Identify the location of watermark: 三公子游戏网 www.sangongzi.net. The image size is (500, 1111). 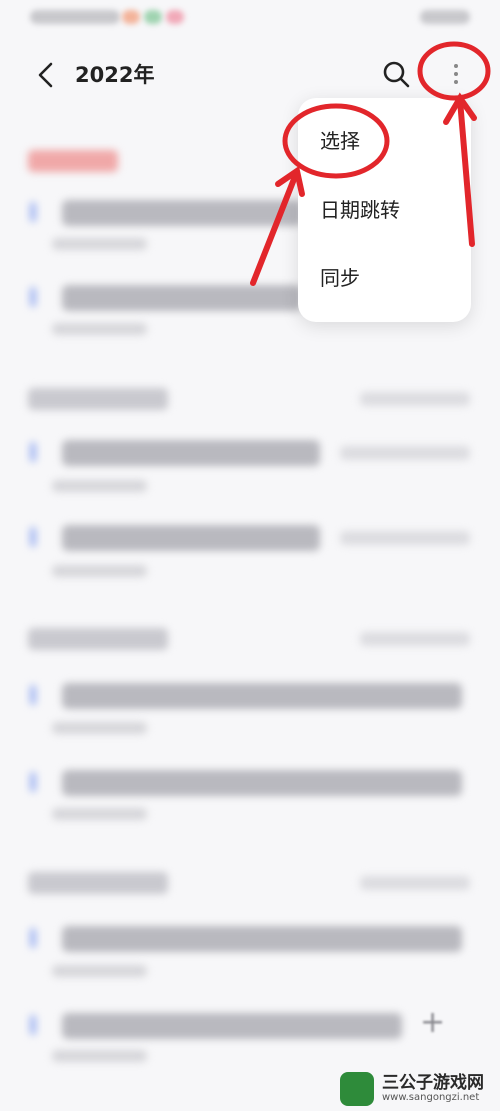
(415, 1086).